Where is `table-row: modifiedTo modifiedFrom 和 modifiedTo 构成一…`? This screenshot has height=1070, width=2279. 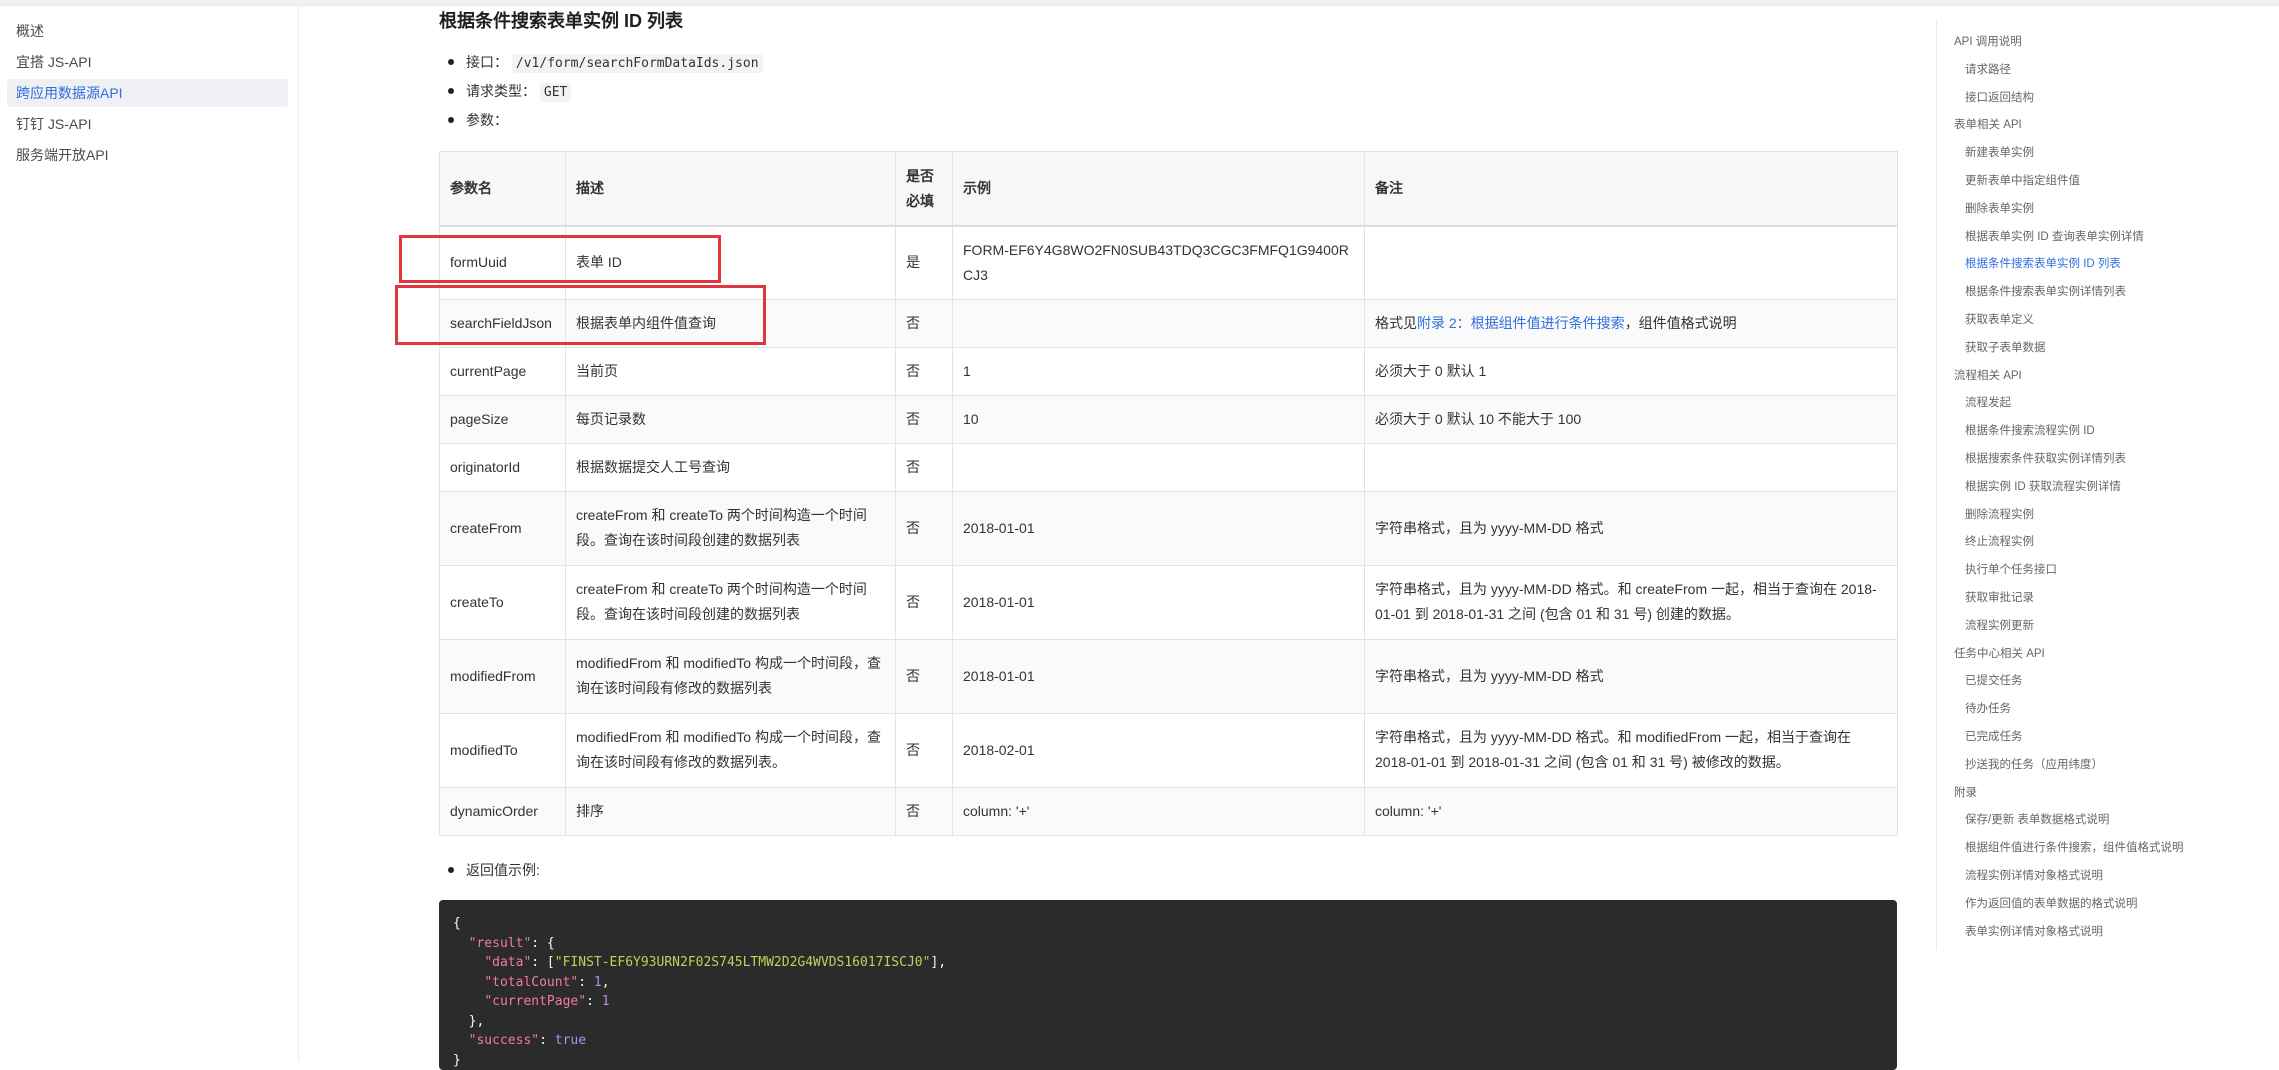
table-row: modifiedTo modifiedFrom 和 modifiedTo 构成一… is located at coordinates (1169, 750).